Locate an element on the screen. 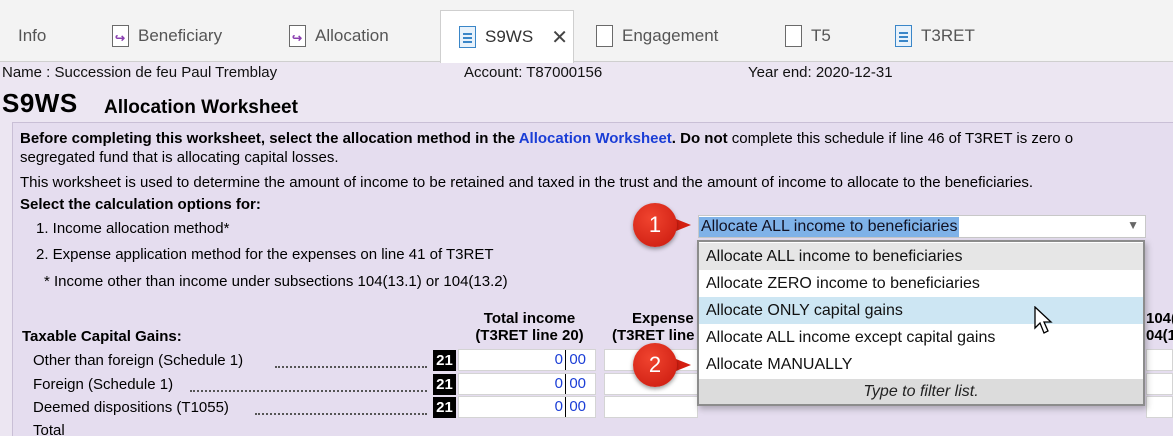 The height and width of the screenshot is (436, 1173). option-allocate-zero: Allocate ZERO income to beneficiaries is located at coordinates (921, 283).